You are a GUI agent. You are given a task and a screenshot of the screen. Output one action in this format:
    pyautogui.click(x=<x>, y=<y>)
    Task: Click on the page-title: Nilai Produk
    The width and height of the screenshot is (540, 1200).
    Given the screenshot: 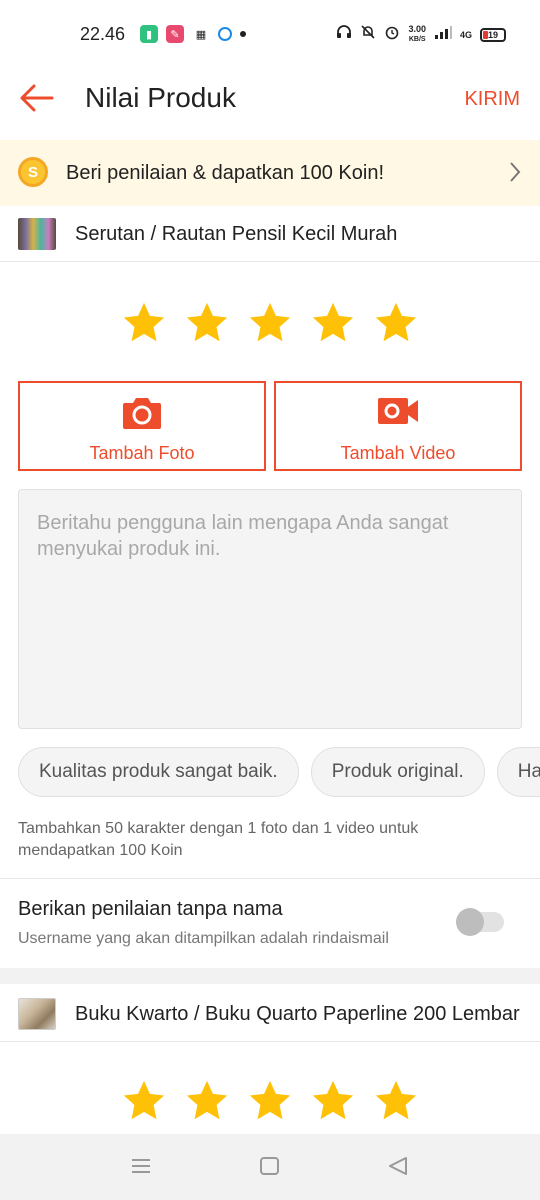 What is the action you would take?
    pyautogui.click(x=160, y=97)
    